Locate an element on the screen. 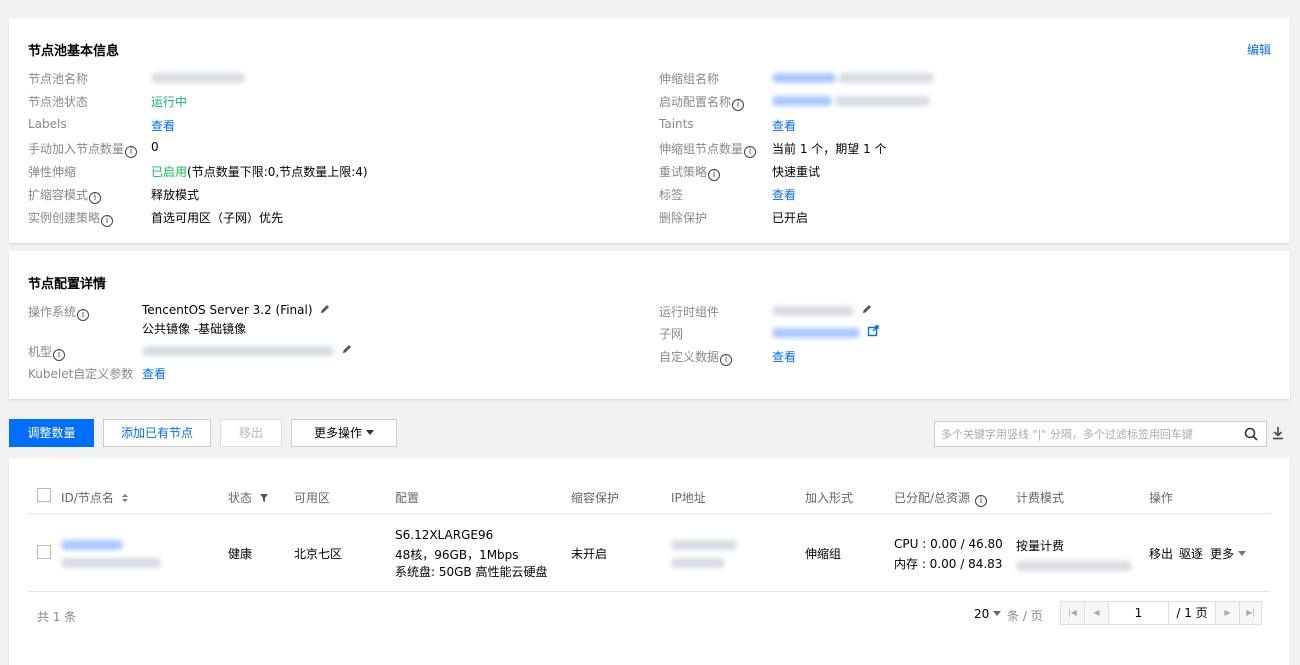 The width and height of the screenshot is (1300, 665). basic-info-title: 节点池基本信息 is located at coordinates (74, 51).